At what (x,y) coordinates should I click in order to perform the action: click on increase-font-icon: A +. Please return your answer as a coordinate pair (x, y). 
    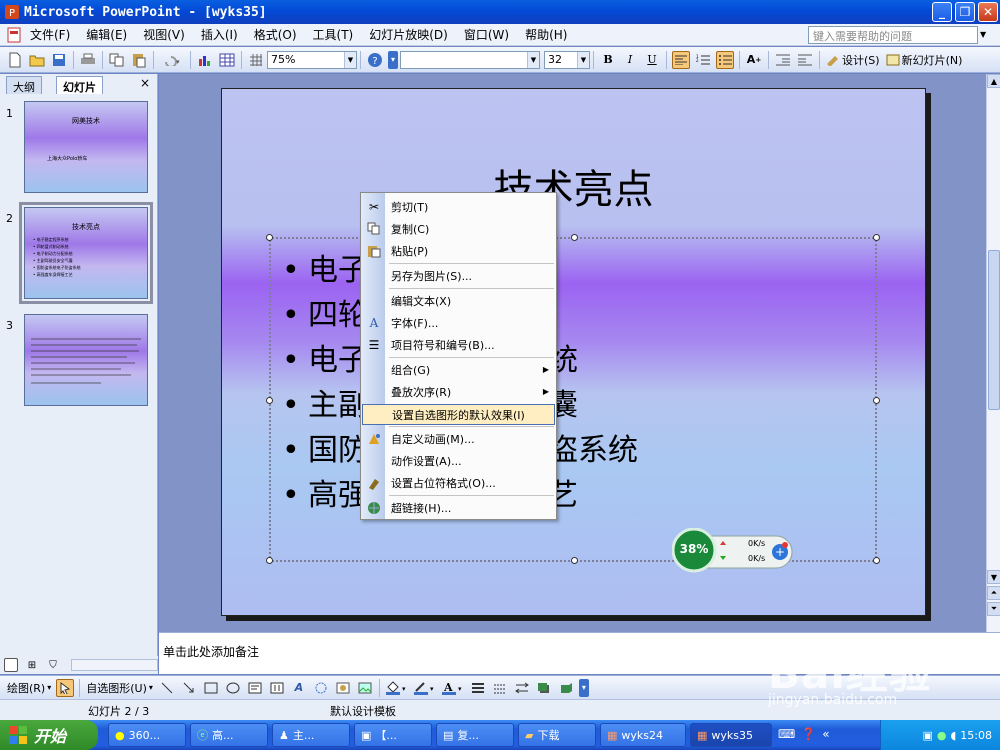
    Looking at the image, I should click on (754, 60).